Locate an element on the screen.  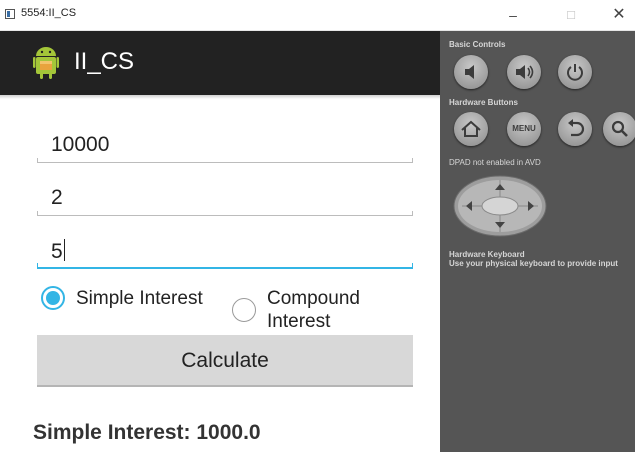
volume-down-button is located at coordinates (471, 72).